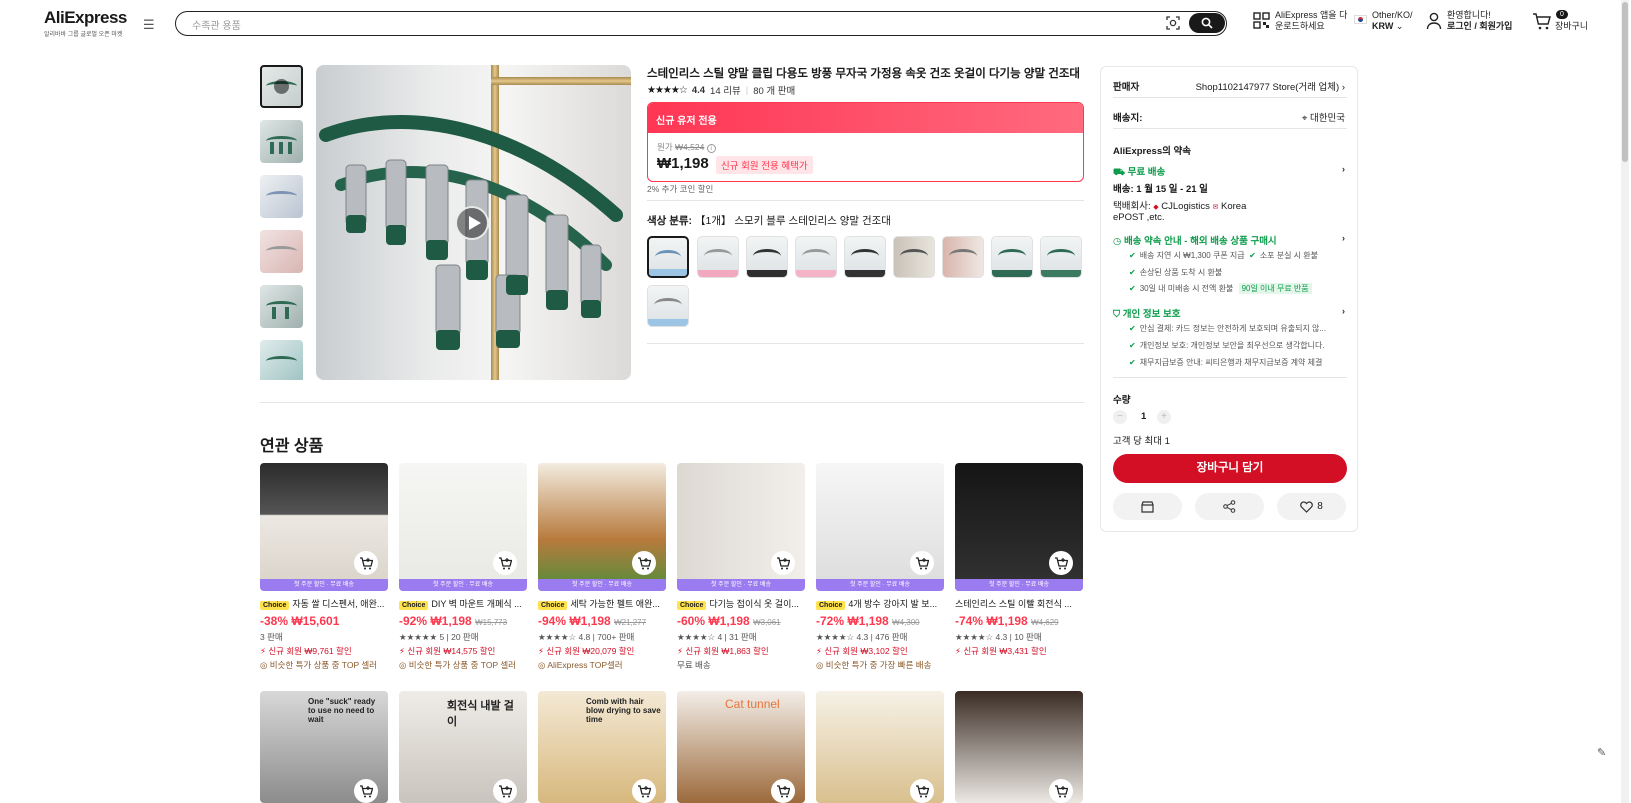  Describe the element at coordinates (680, 189) in the screenshot. I see `coin-discount-note: 2% 추가 코인 할인` at that location.